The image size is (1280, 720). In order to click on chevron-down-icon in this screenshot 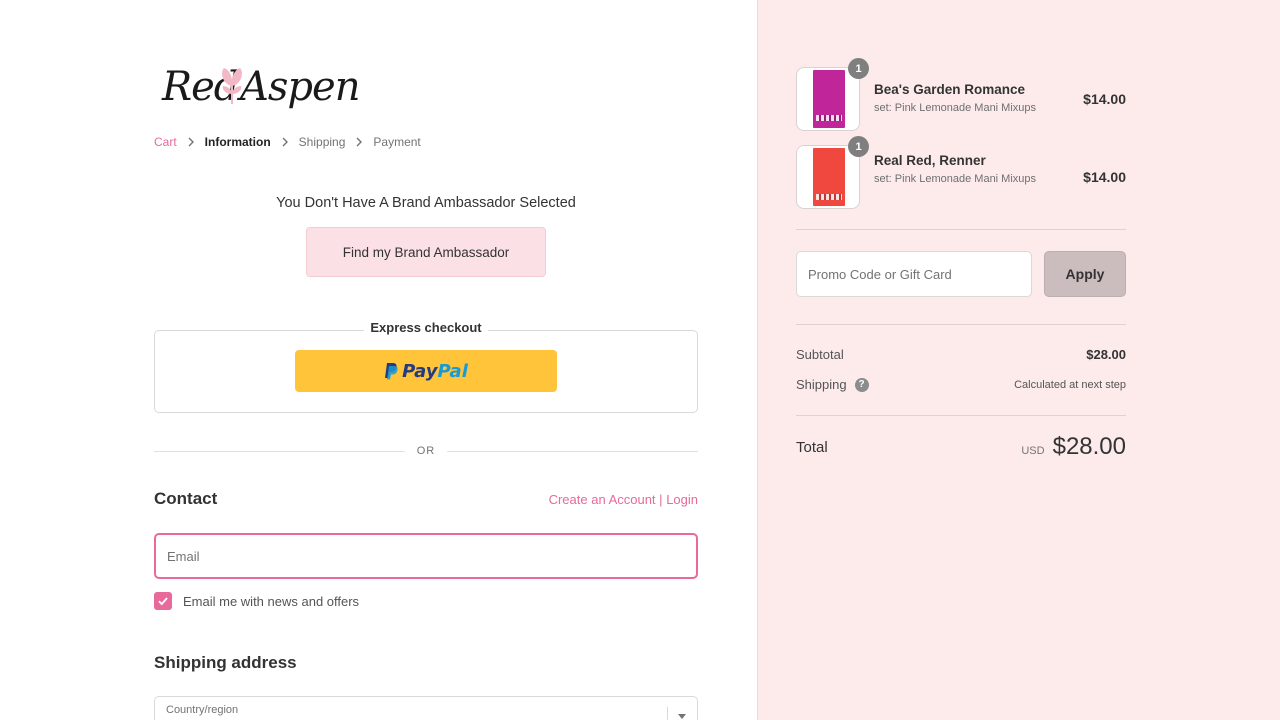, I will do `click(682, 716)`.